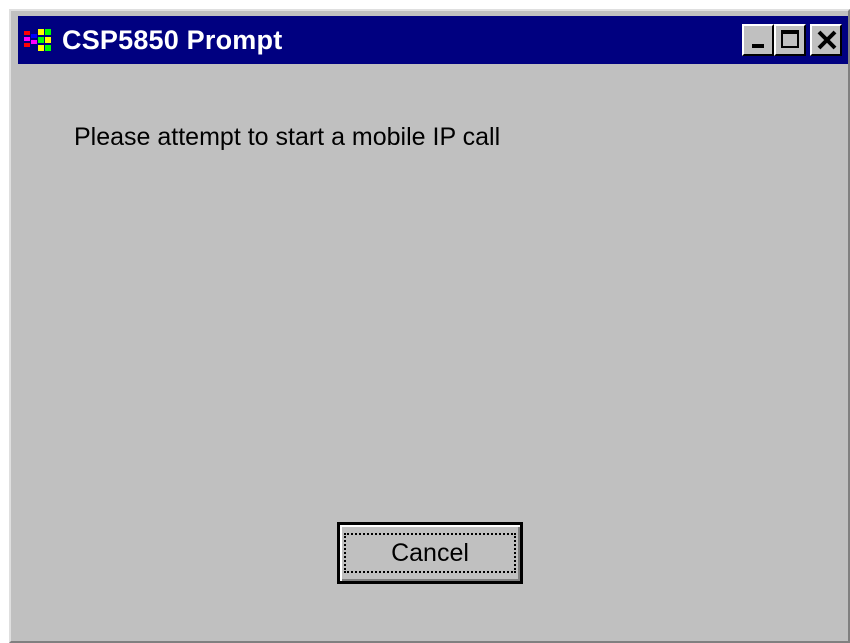 This screenshot has height=643, width=850. I want to click on maximize-icon, so click(790, 39).